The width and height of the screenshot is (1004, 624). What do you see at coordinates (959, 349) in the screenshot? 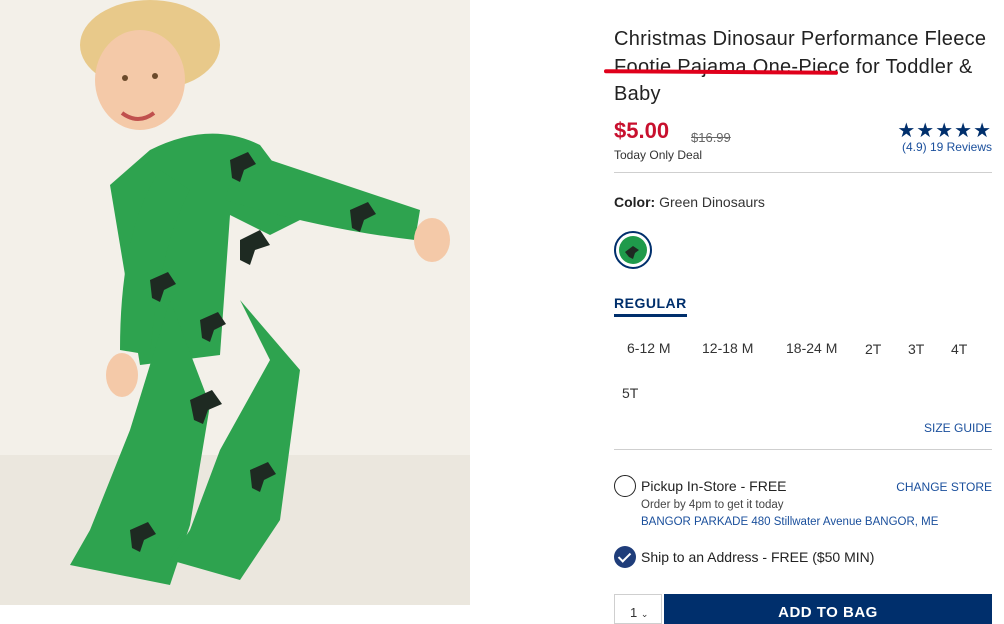
I see `size-option: 4T` at bounding box center [959, 349].